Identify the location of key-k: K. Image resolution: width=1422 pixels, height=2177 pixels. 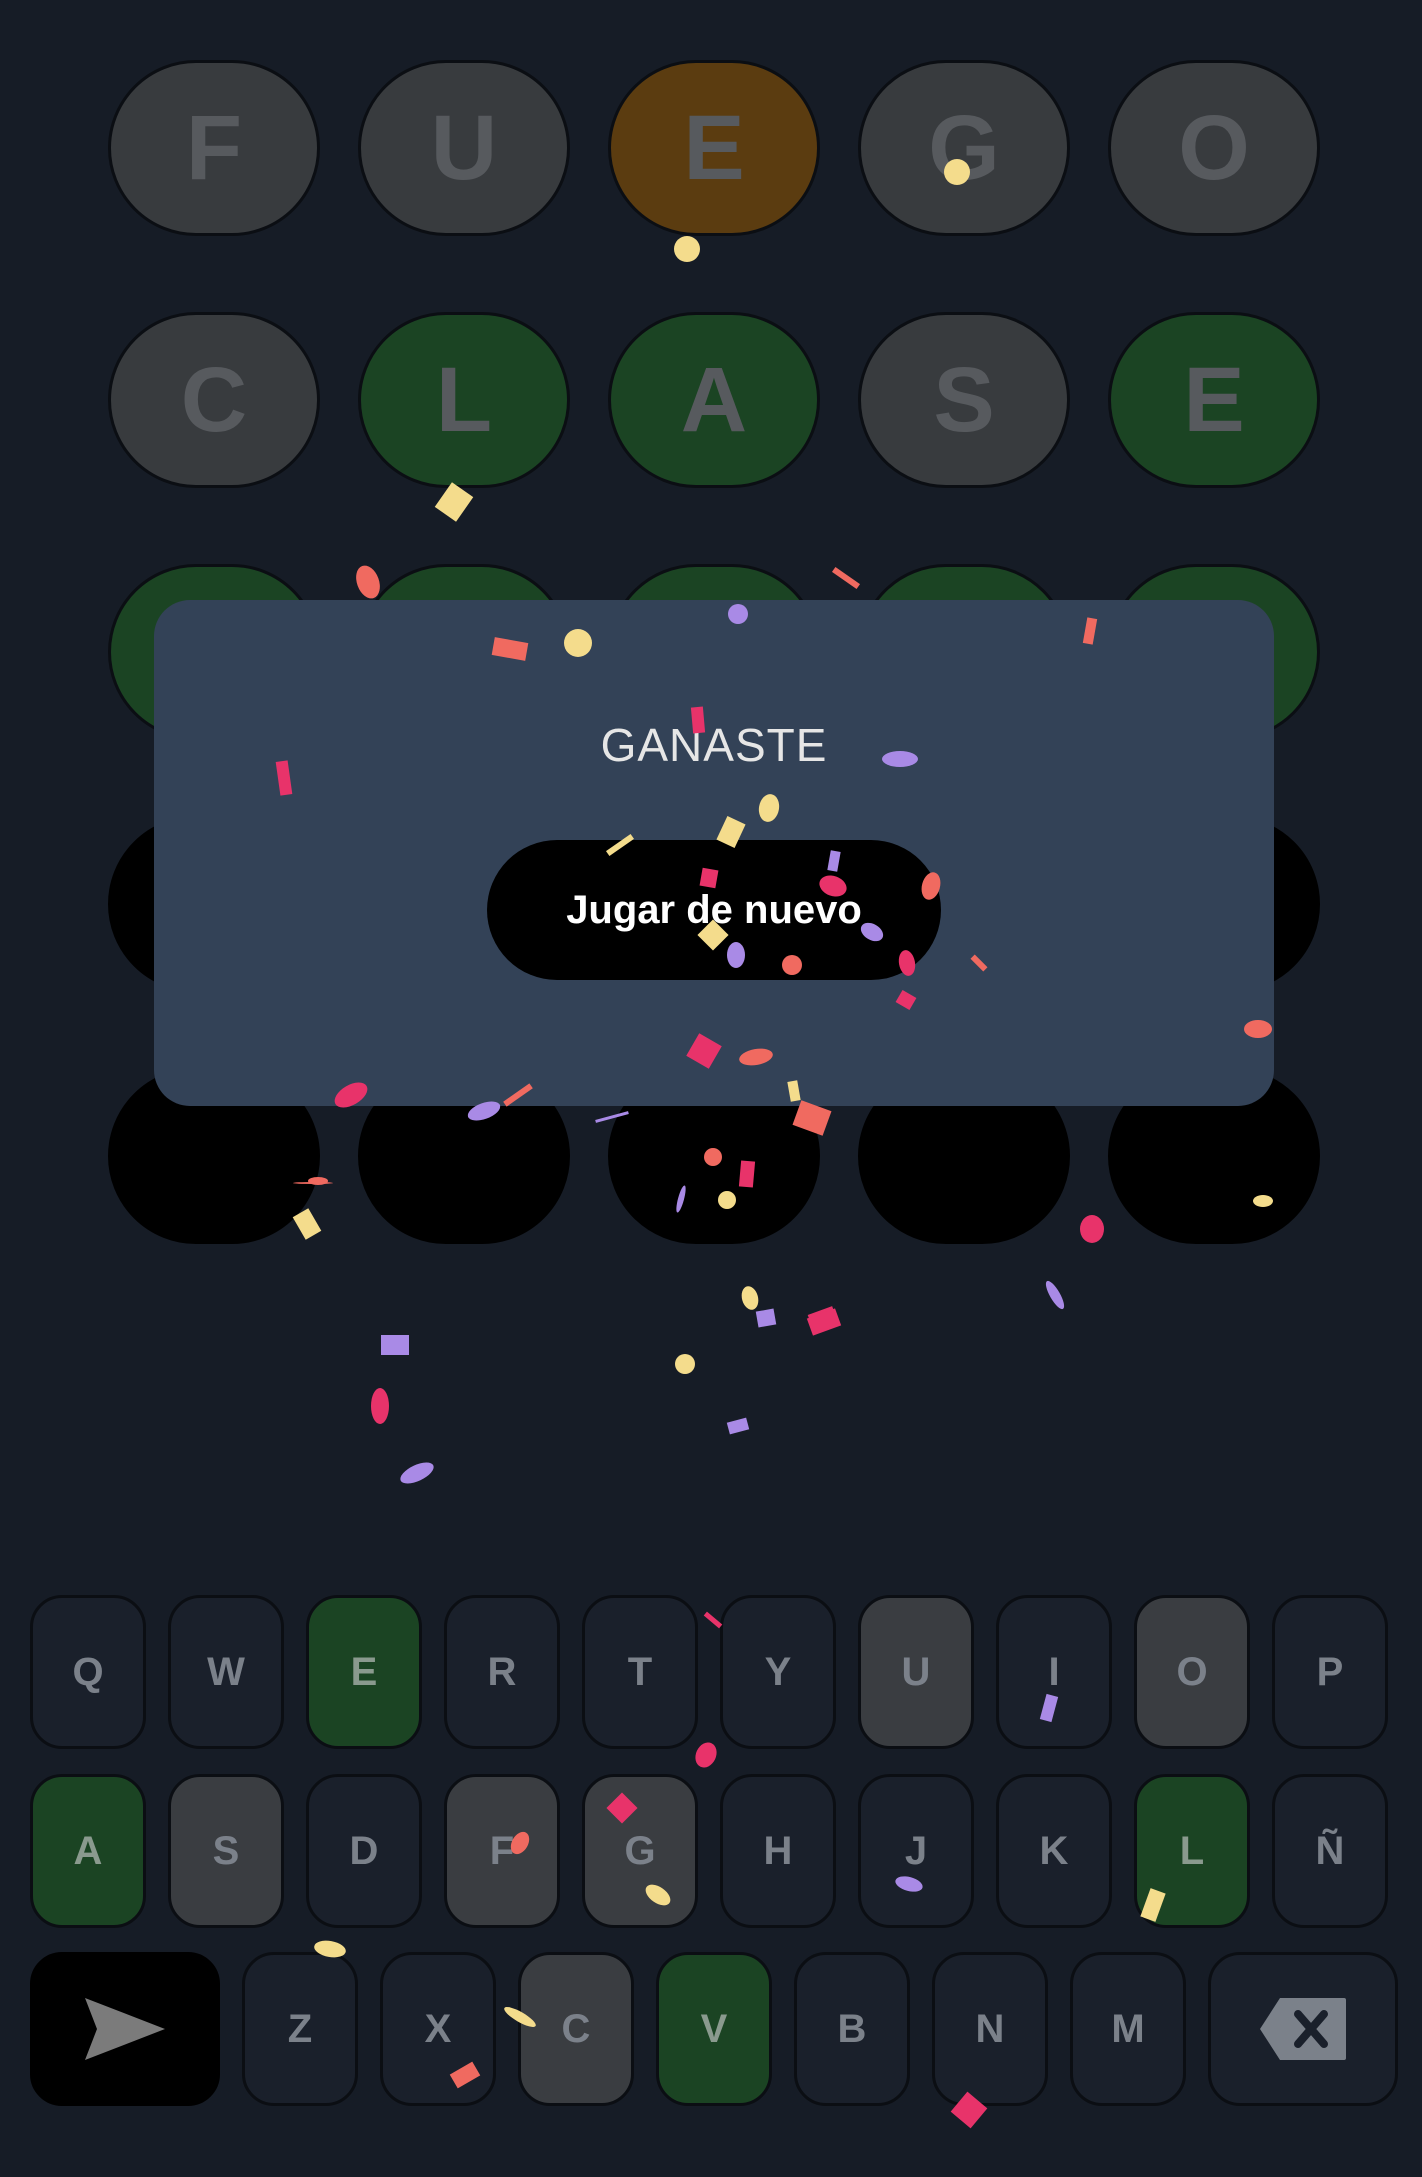
(1054, 1851).